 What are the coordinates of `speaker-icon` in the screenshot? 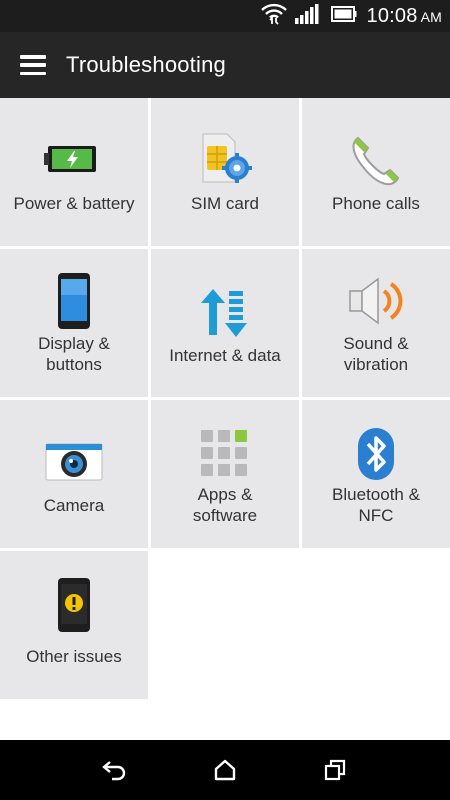 It's located at (376, 301).